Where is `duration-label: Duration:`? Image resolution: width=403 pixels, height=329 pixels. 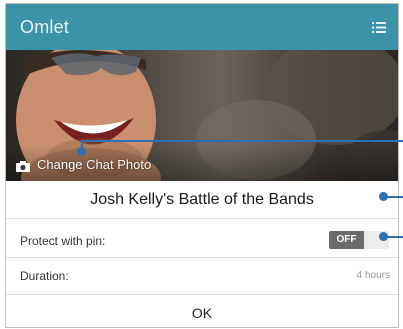 duration-label: Duration: is located at coordinates (44, 276).